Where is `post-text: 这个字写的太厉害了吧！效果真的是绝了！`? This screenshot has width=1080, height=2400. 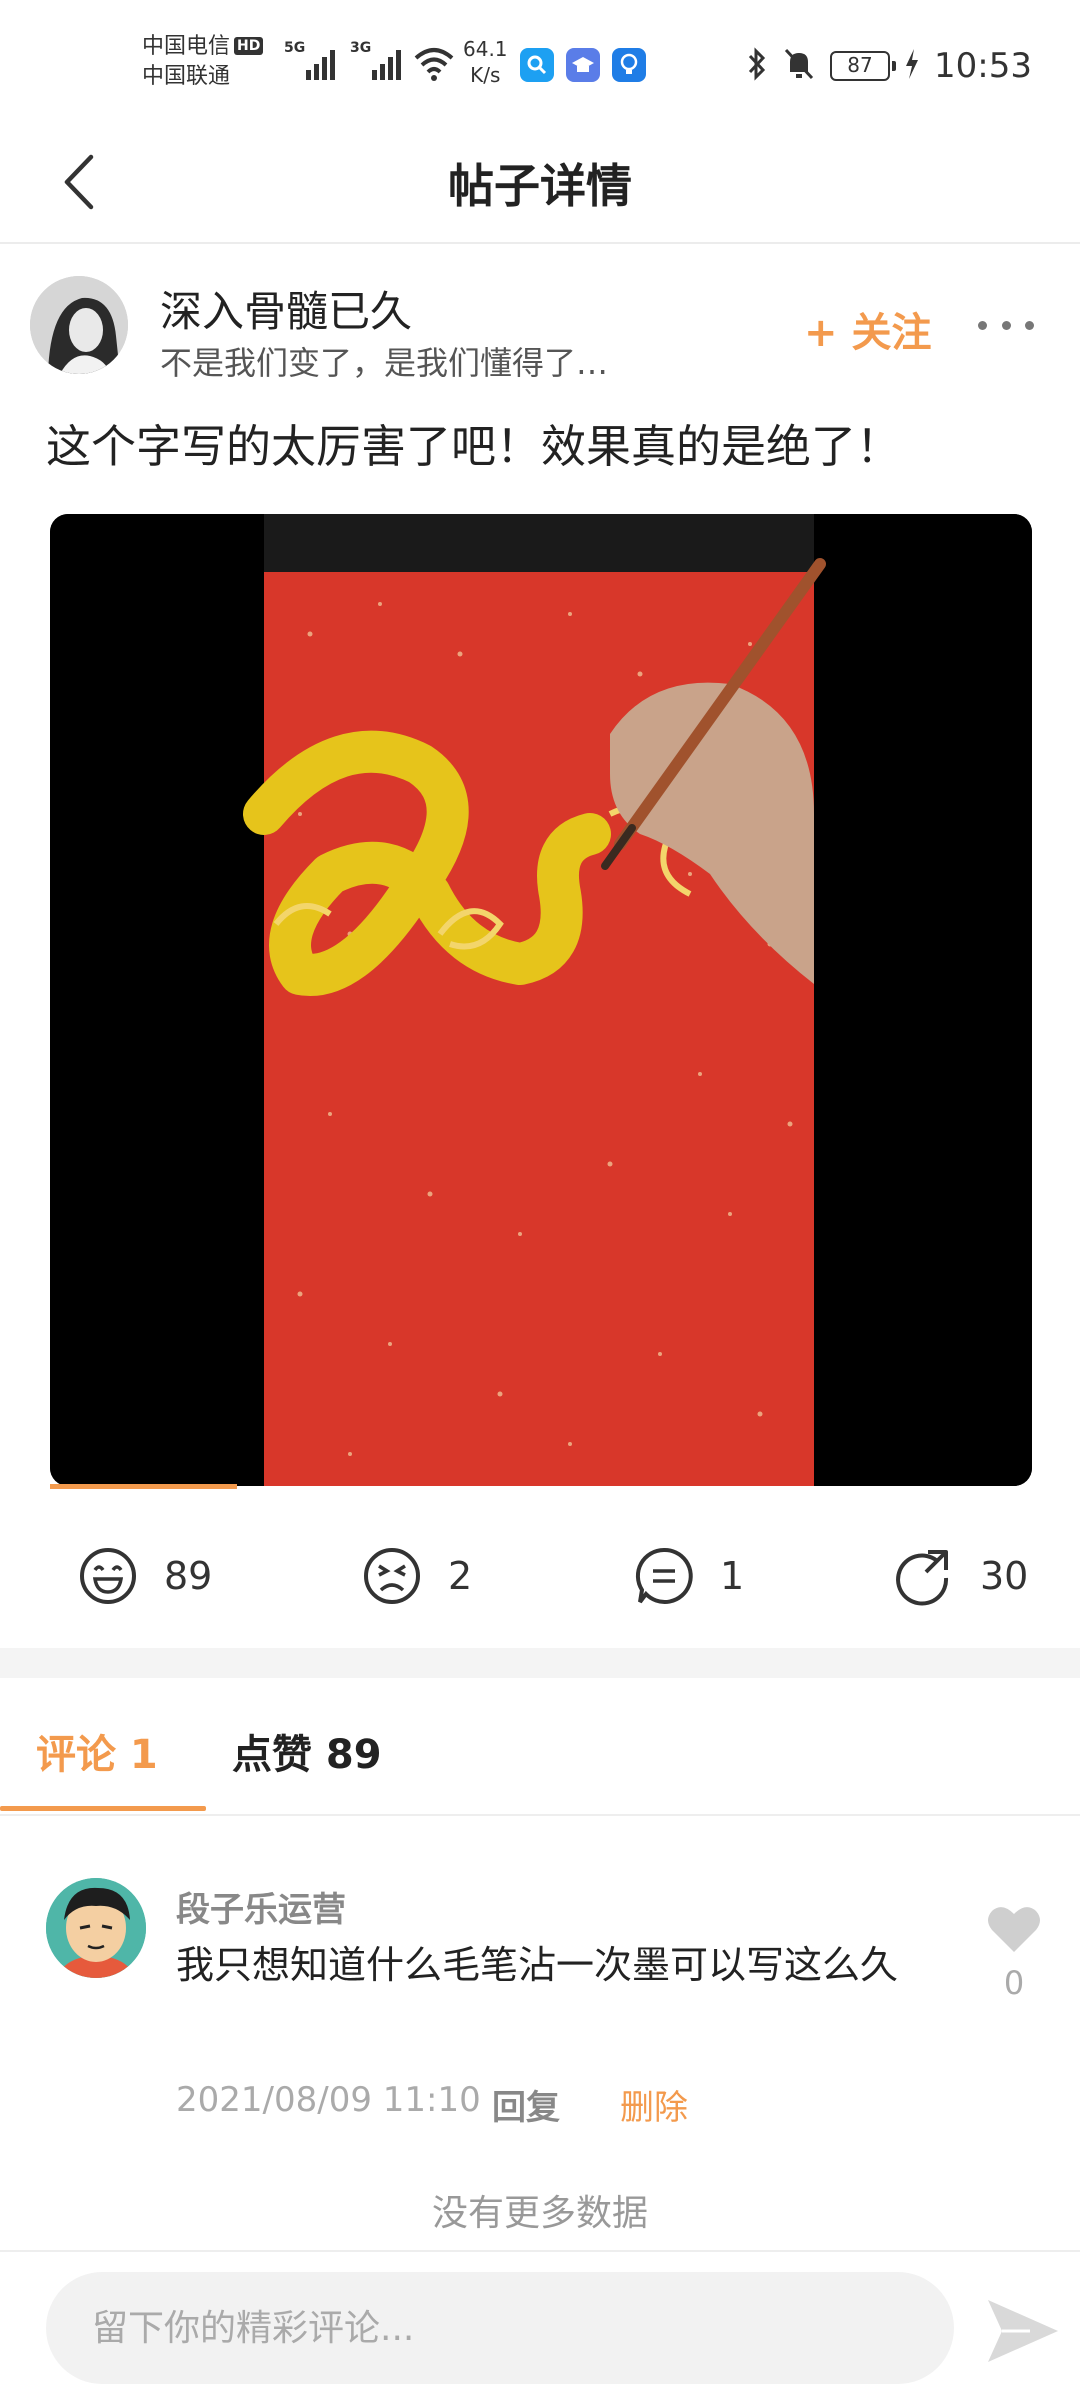 post-text: 这个字写的太厉害了吧！效果真的是绝了！ is located at coordinates (474, 446).